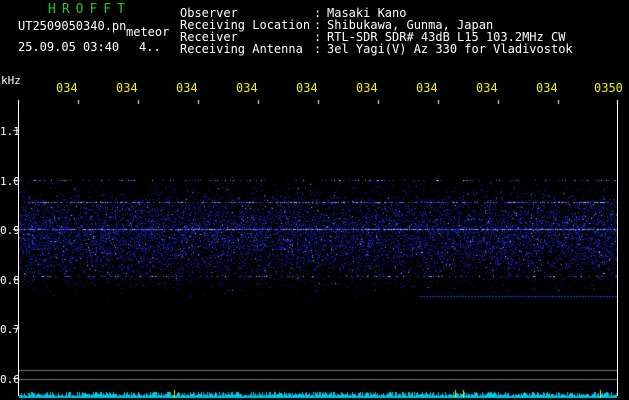 The width and height of the screenshot is (629, 400). What do you see at coordinates (10, 181) in the screenshot?
I see `y-tick-label: 1.0` at bounding box center [10, 181].